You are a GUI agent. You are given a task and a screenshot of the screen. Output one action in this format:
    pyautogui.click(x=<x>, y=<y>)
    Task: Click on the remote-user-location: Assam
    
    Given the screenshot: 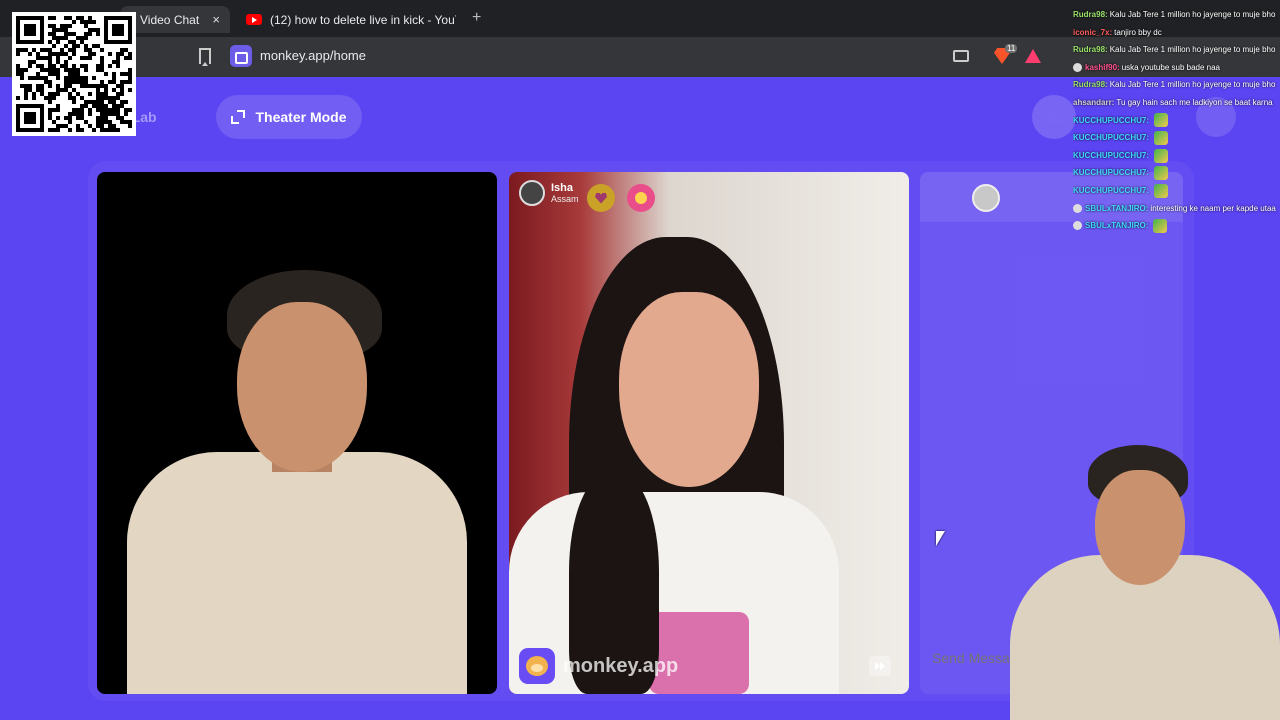 What is the action you would take?
    pyautogui.click(x=565, y=198)
    